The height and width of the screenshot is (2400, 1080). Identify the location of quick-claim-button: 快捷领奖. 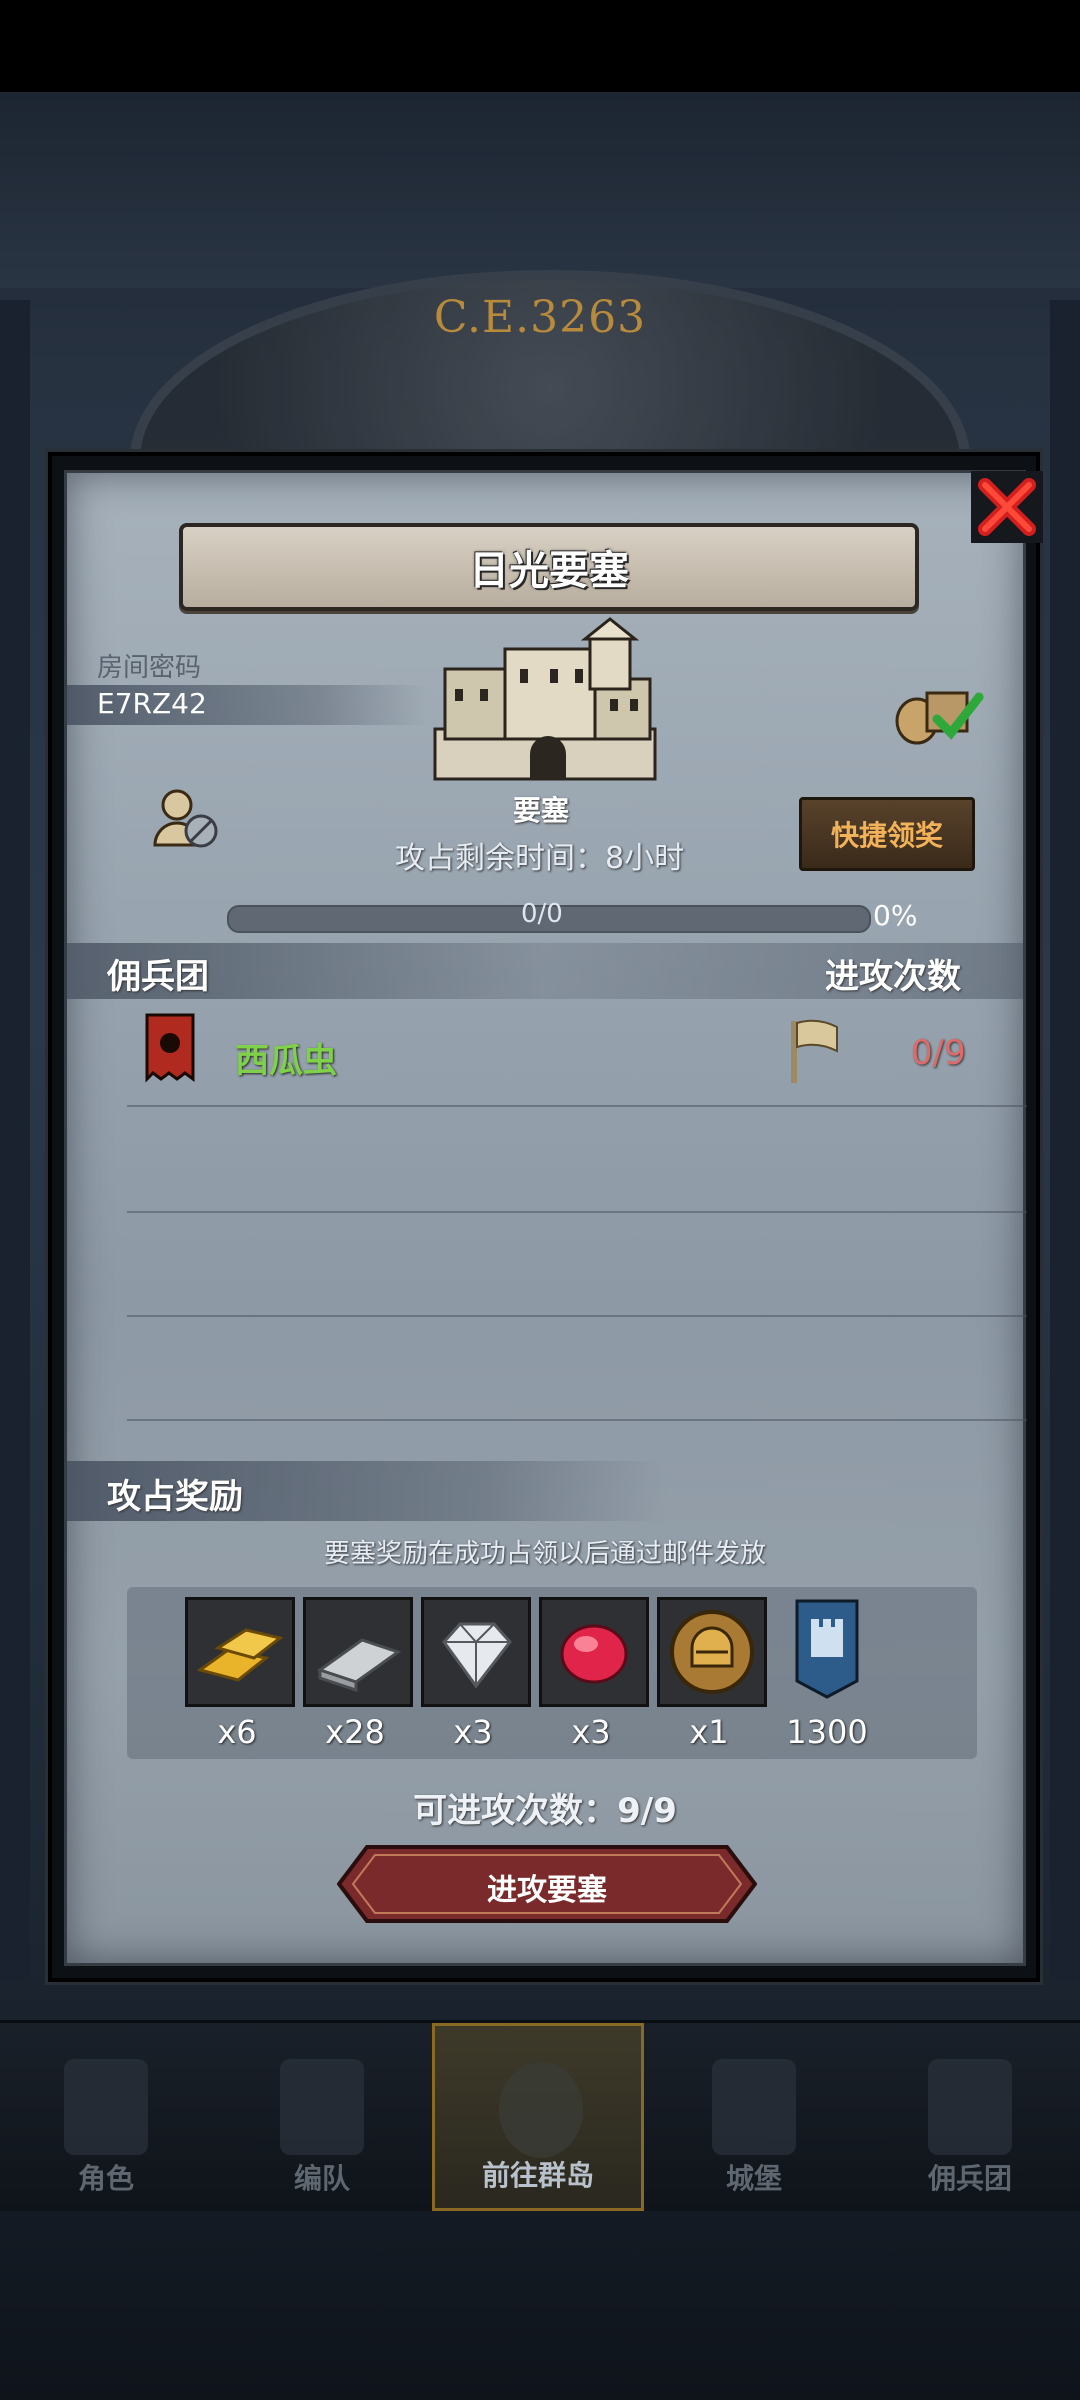
(887, 834).